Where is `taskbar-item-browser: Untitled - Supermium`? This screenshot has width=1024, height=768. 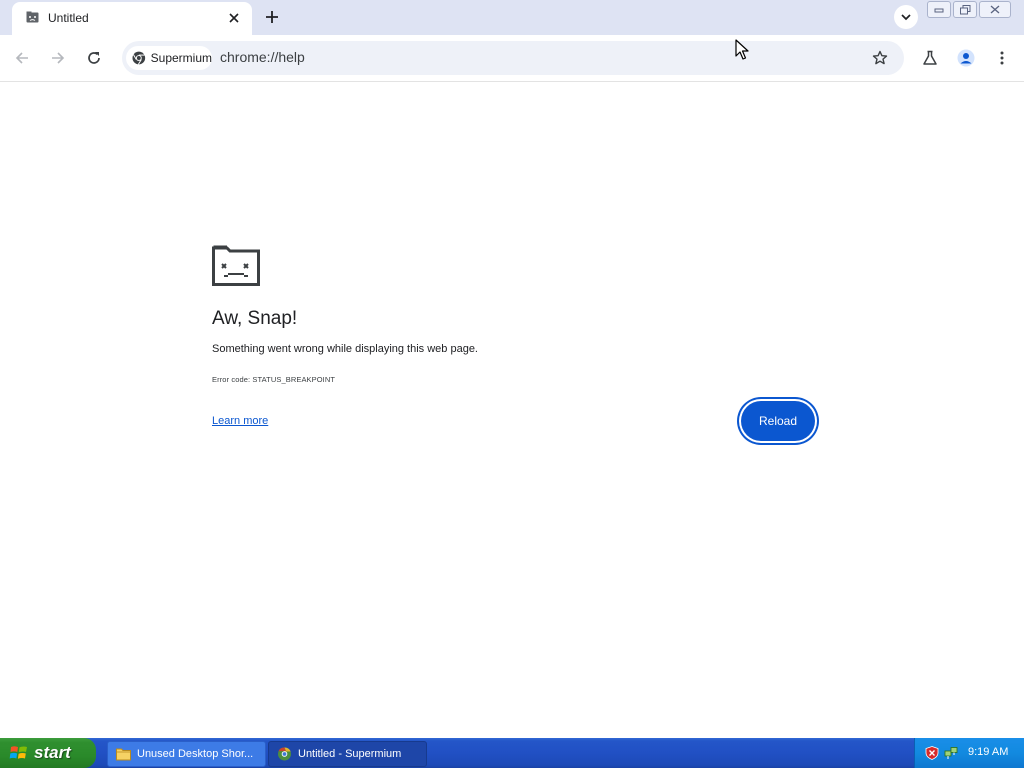 taskbar-item-browser: Untitled - Supermium is located at coordinates (347, 754).